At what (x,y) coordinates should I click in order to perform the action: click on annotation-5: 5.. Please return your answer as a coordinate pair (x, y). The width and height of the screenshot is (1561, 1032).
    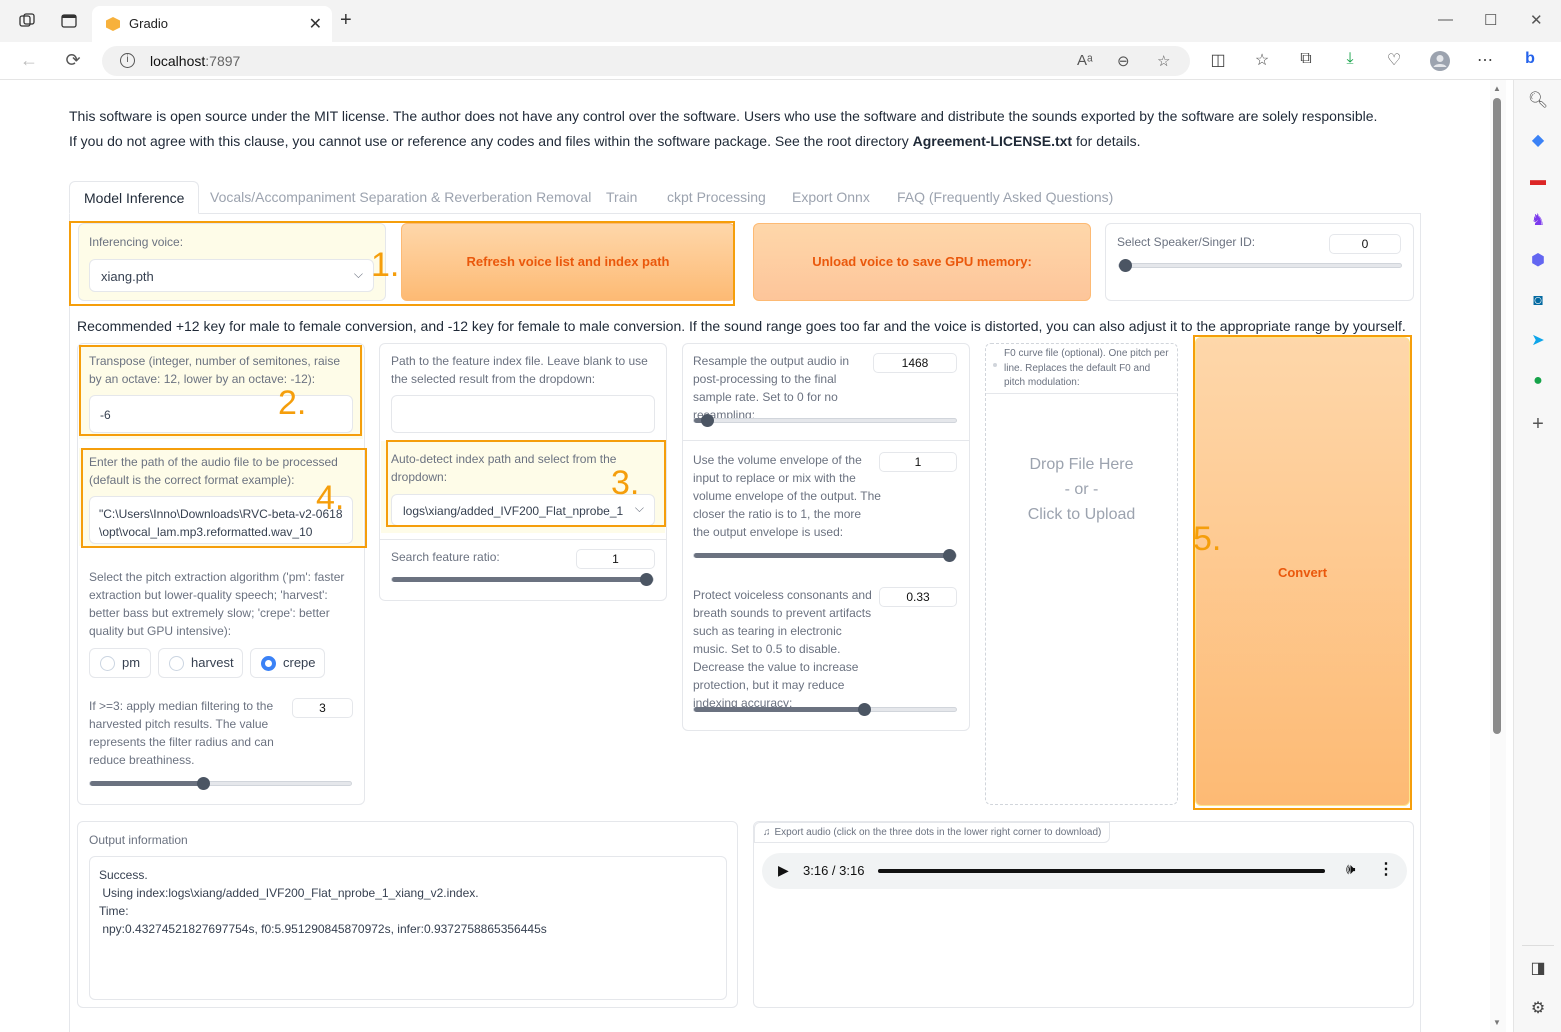
    Looking at the image, I should click on (1207, 539).